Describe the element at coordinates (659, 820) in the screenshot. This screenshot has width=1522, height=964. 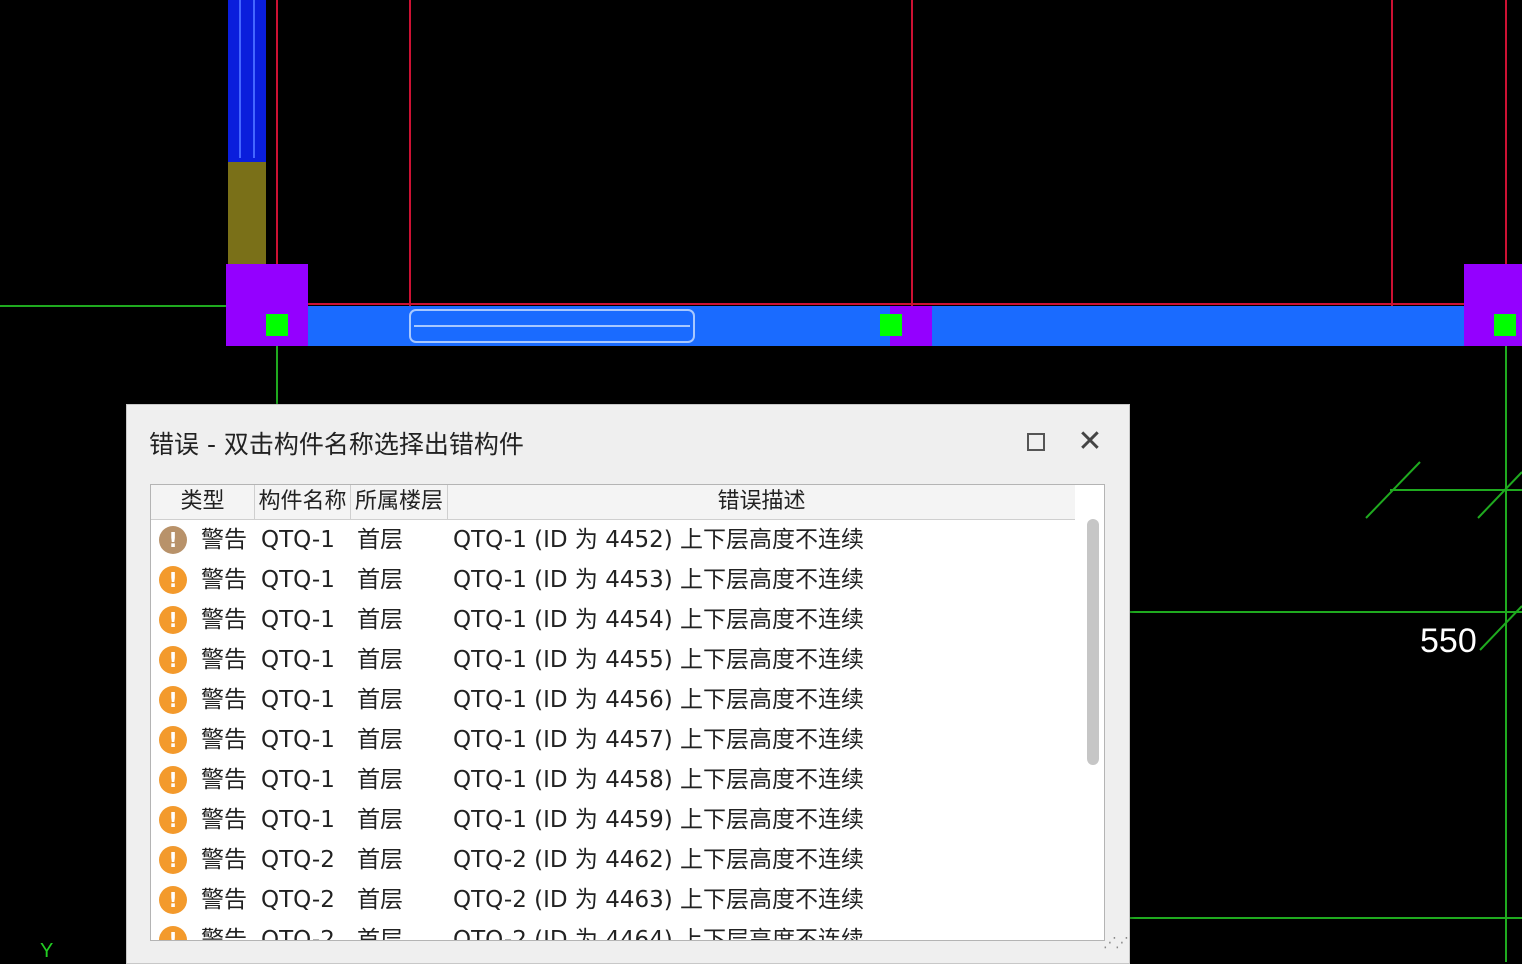
I see `cell-desc: QTQ-1 (ID 为 4459) 上下层高度不连续` at that location.